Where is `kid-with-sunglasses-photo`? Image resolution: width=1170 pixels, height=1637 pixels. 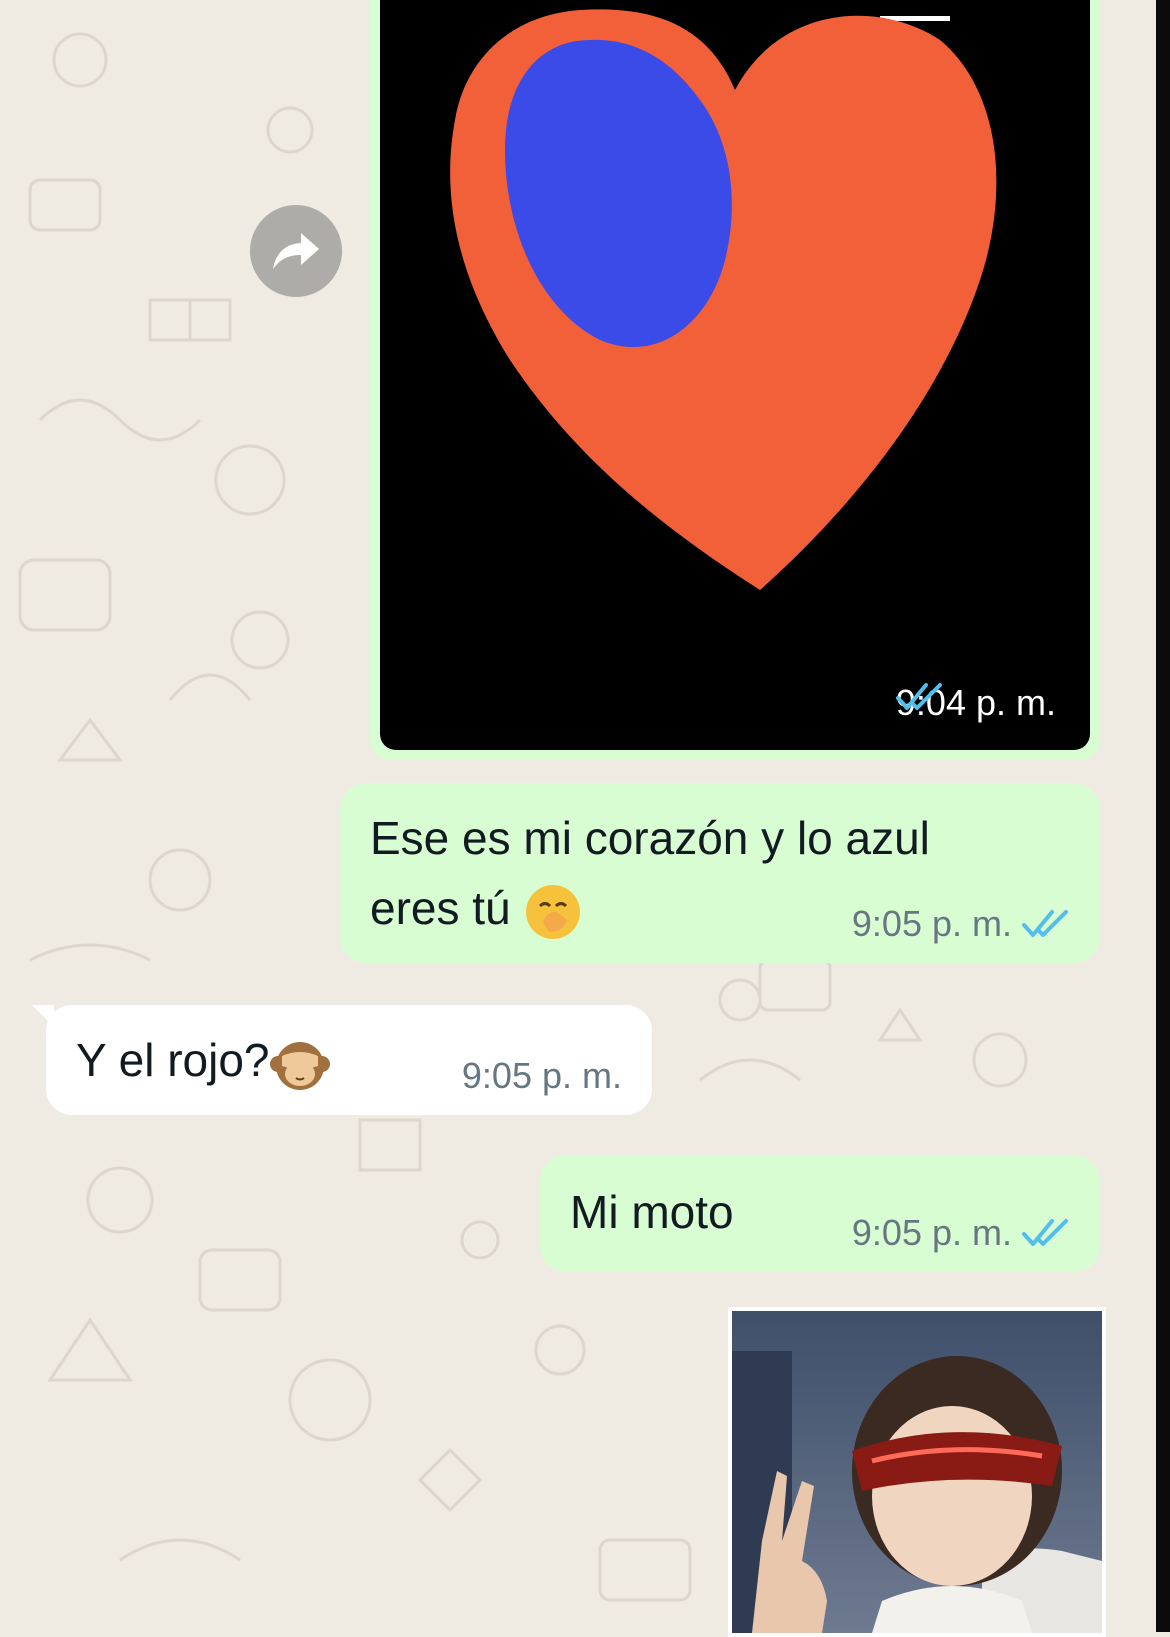
kid-with-sunglasses-photo is located at coordinates (917, 1472).